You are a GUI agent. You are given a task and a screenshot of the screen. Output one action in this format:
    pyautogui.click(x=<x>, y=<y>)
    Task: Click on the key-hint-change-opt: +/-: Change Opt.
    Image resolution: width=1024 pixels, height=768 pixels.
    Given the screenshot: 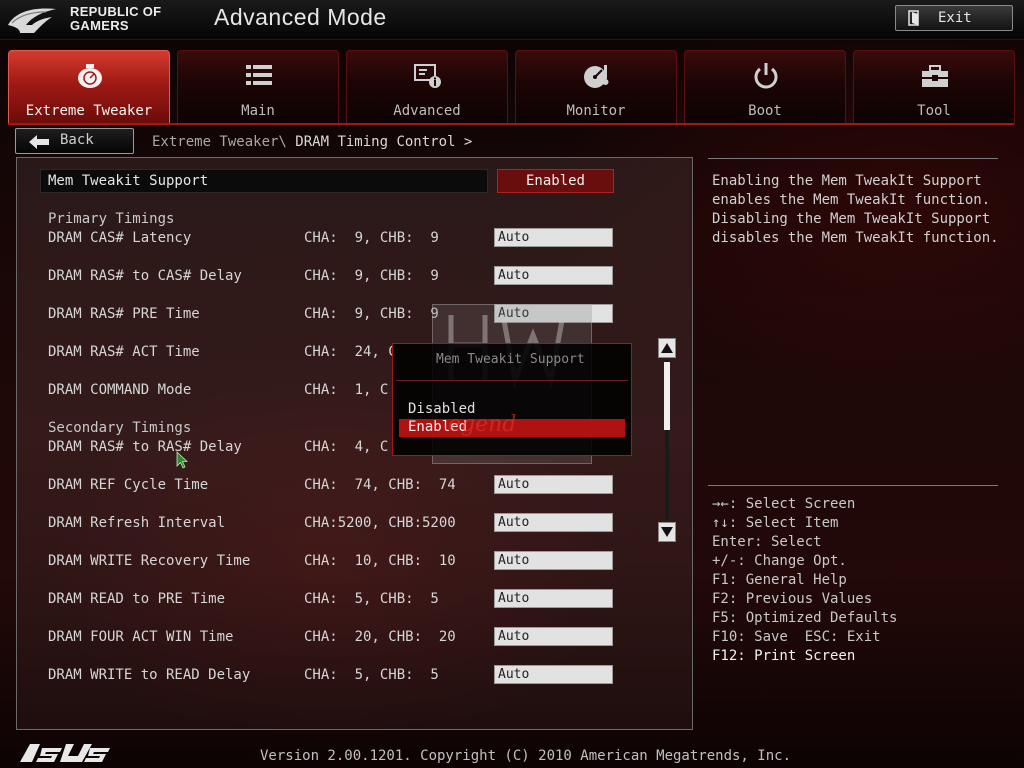 What is the action you would take?
    pyautogui.click(x=779, y=561)
    